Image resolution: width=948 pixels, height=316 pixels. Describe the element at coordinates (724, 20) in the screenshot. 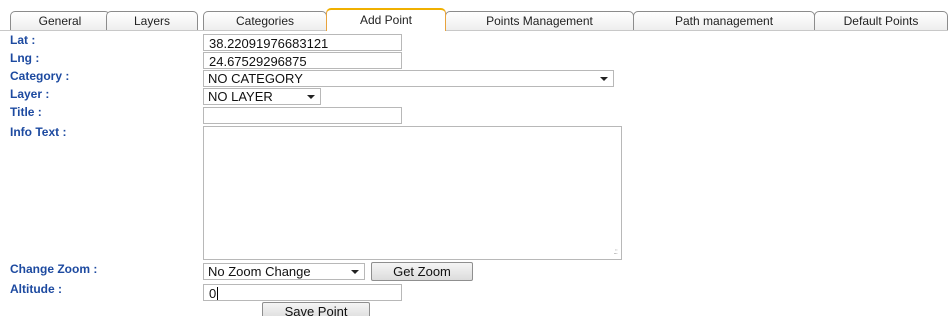

I see `tab-path-management: Path management` at that location.